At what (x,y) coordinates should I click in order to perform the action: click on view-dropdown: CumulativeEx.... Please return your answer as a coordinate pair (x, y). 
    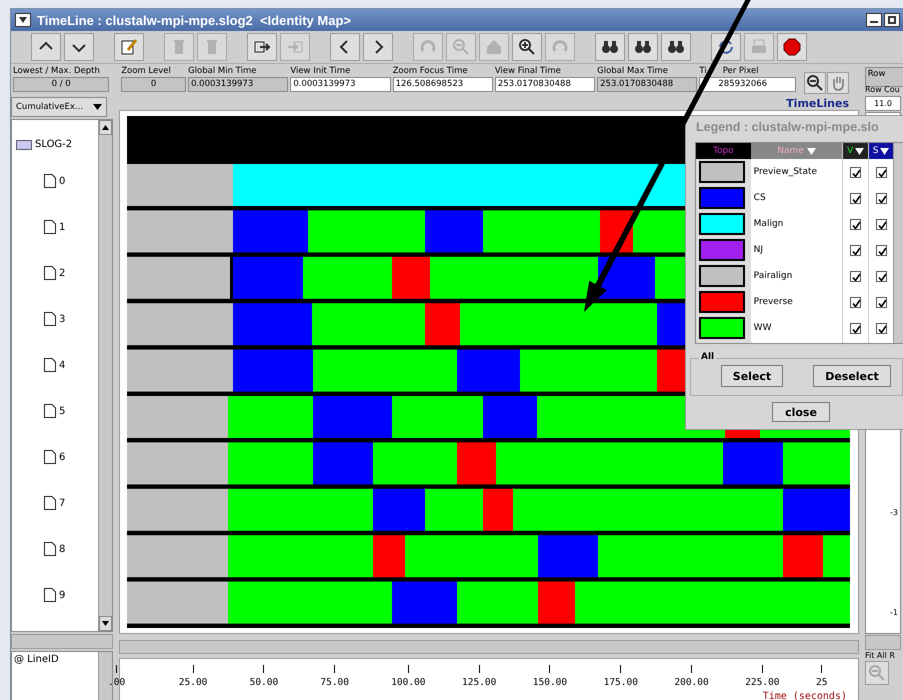
    Looking at the image, I should click on (59, 107).